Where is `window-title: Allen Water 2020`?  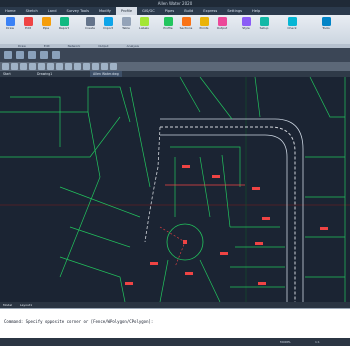
window-title: Allen Water 2020 is located at coordinates (175, 3).